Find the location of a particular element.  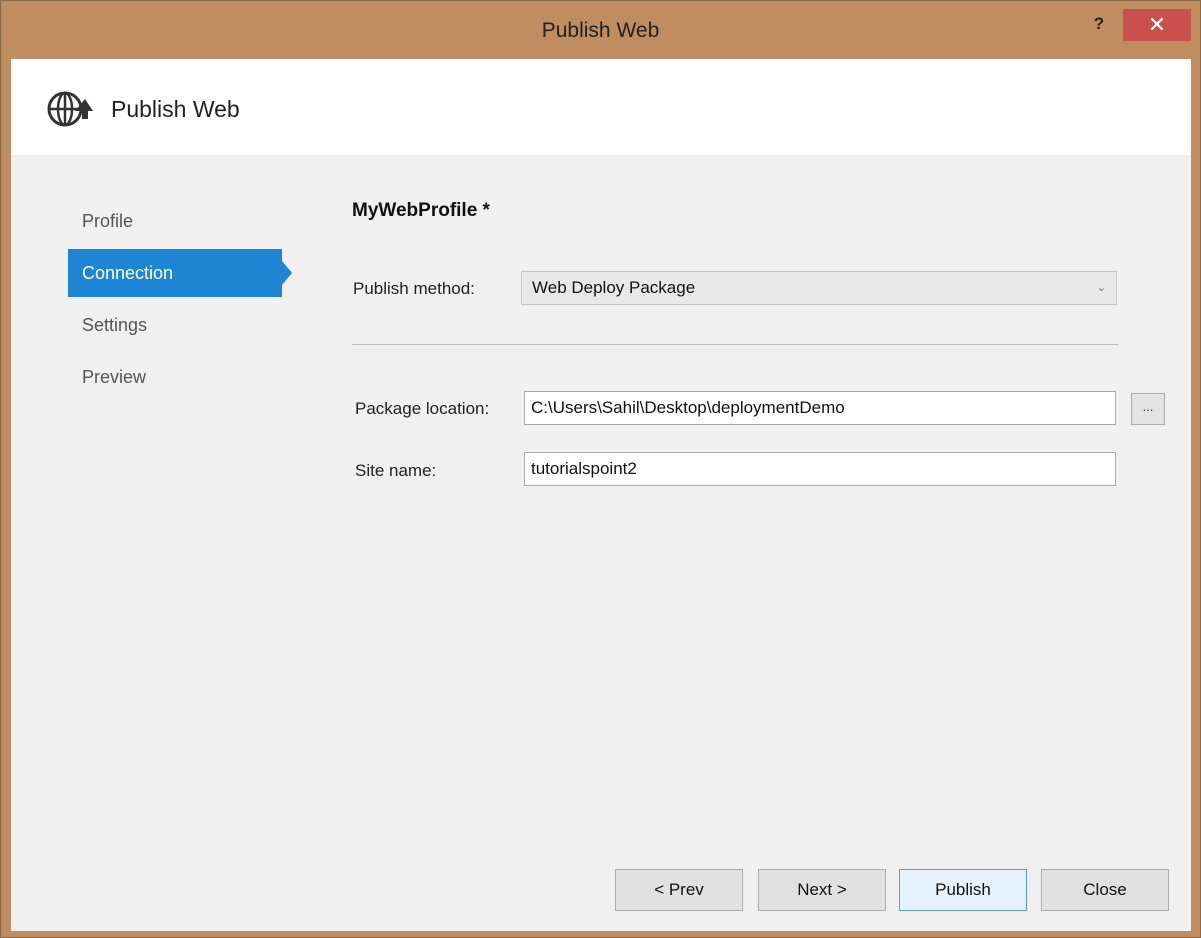

nav-item-settings: Settings is located at coordinates (175, 325).